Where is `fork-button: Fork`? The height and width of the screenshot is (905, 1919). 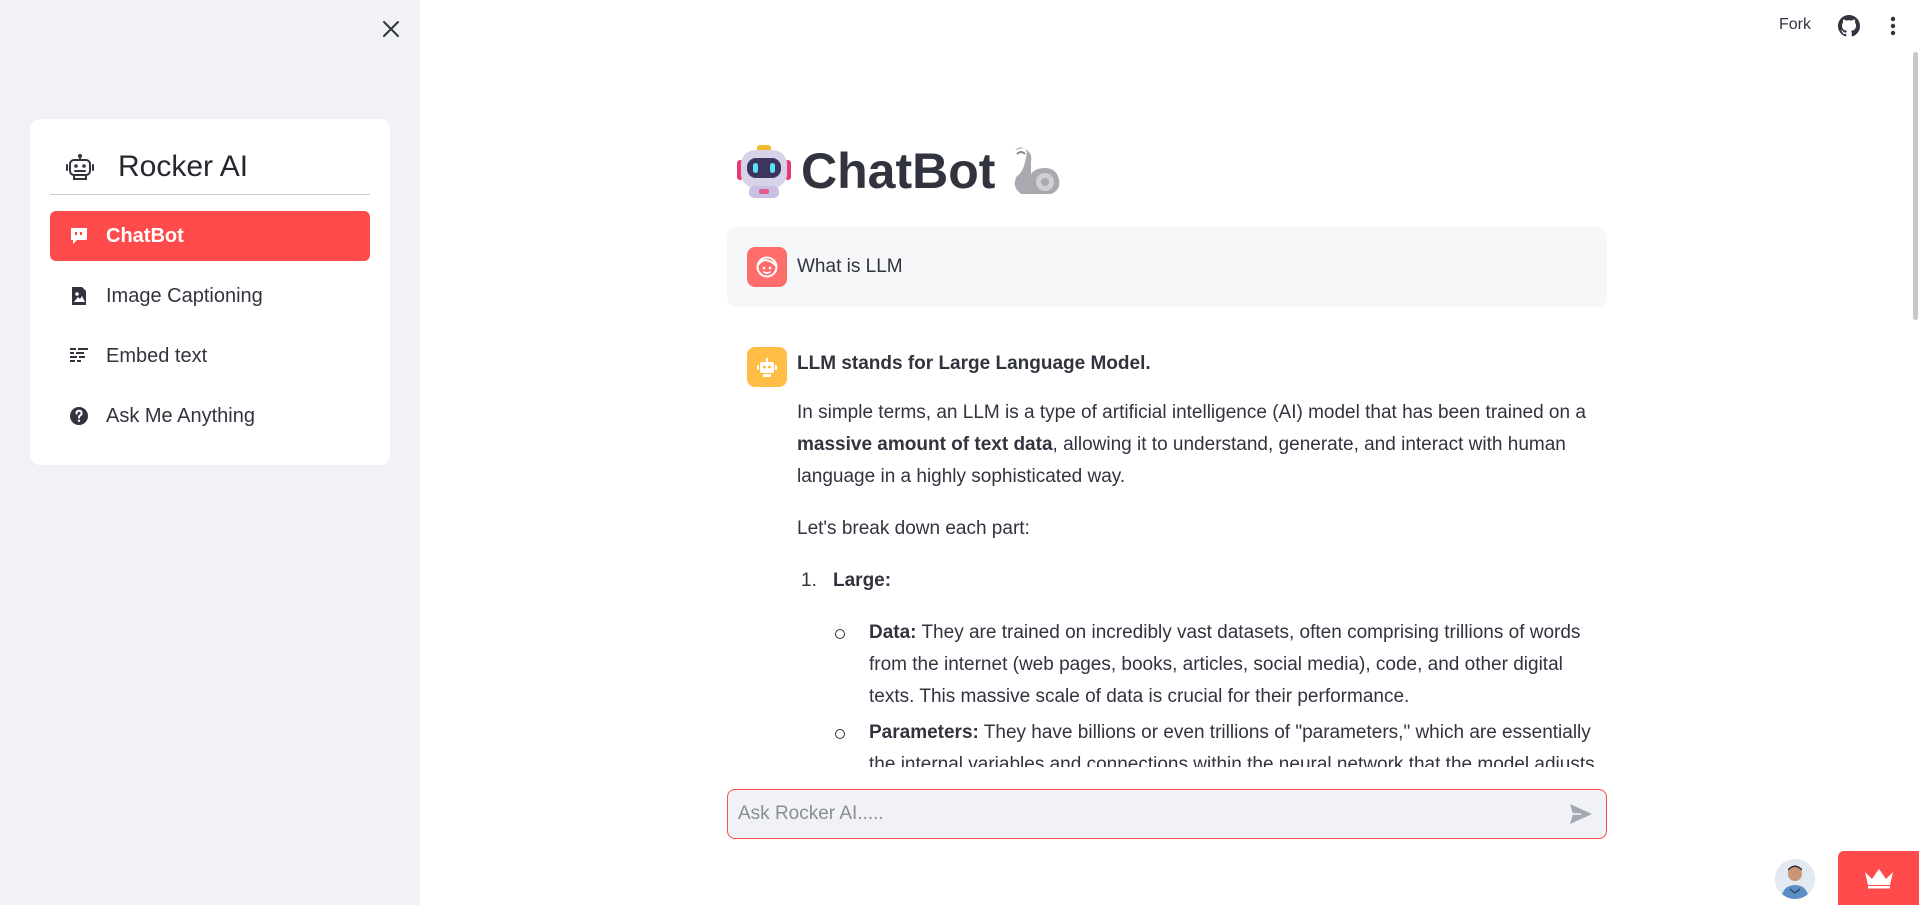
fork-button: Fork is located at coordinates (1795, 25).